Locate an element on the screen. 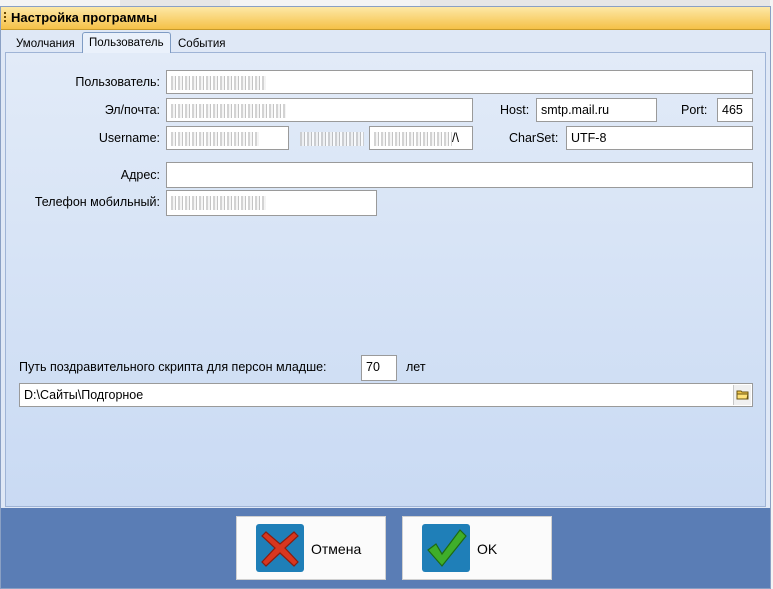 This screenshot has height=589, width=773. user-name-field is located at coordinates (459, 82).